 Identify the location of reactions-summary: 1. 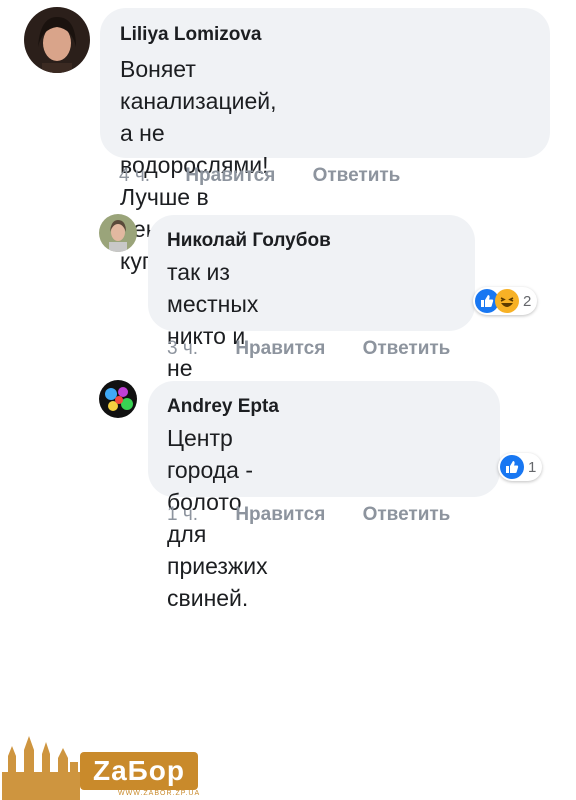
(520, 467).